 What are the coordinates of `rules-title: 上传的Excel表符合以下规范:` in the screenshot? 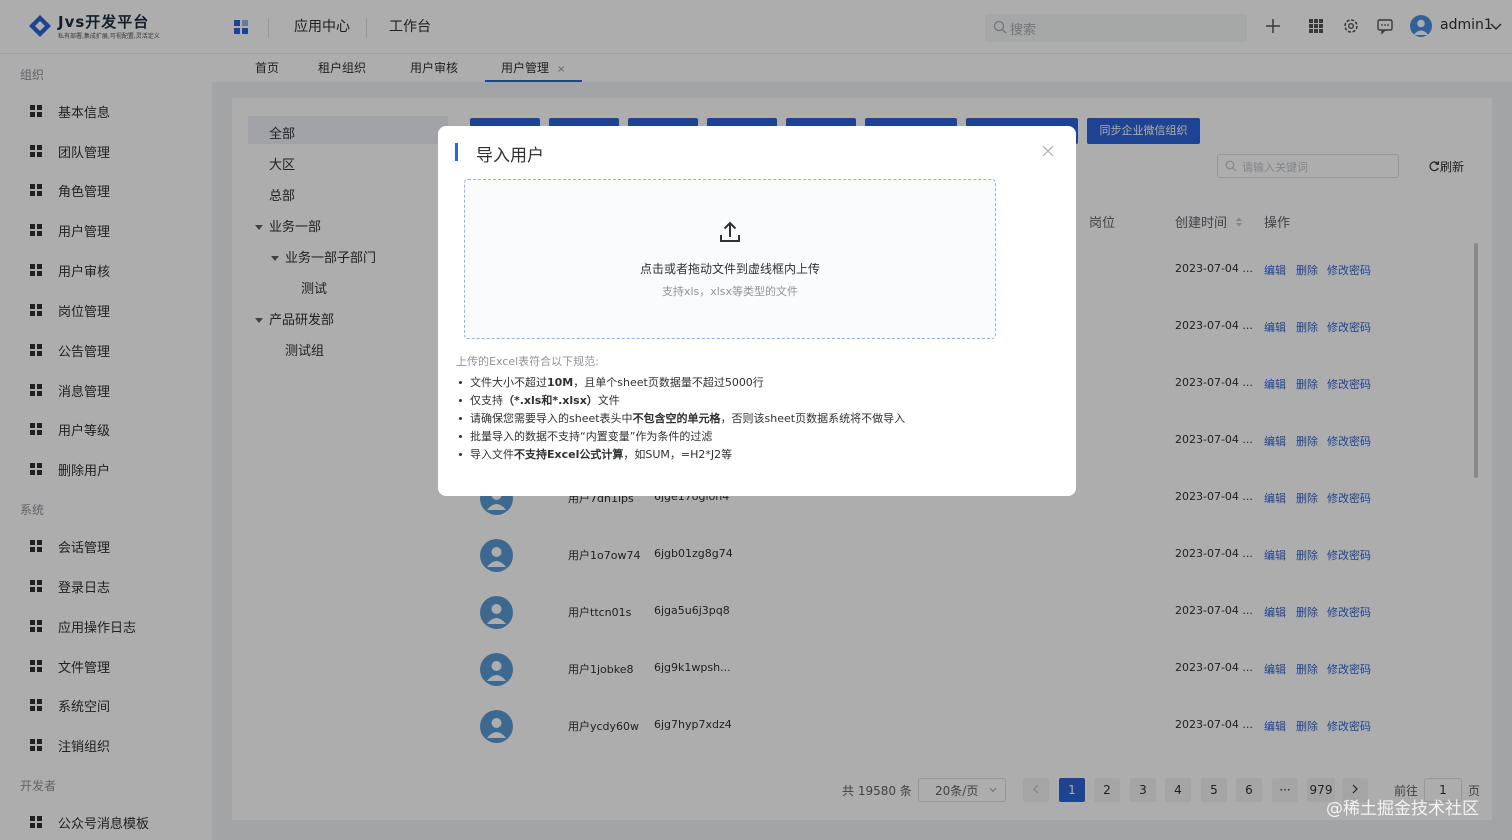 It's located at (527, 361).